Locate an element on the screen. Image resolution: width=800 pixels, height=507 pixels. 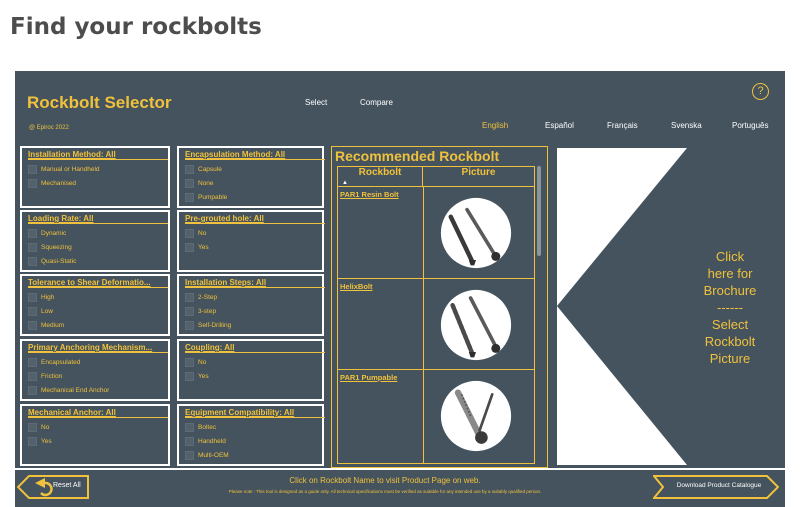
filter-title: Loading Rate: All is located at coordinates (98, 219).